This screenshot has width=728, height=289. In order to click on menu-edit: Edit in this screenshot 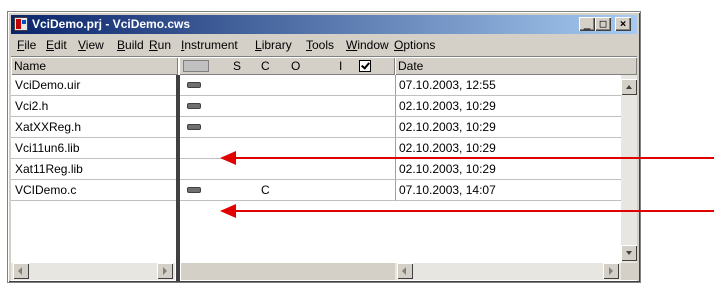, I will do `click(56, 45)`.